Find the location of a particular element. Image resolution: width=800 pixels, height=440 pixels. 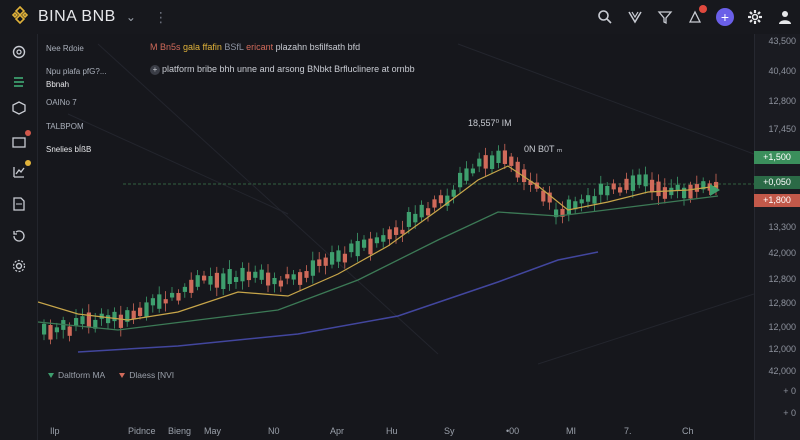

settings-icon is located at coordinates (19, 52).